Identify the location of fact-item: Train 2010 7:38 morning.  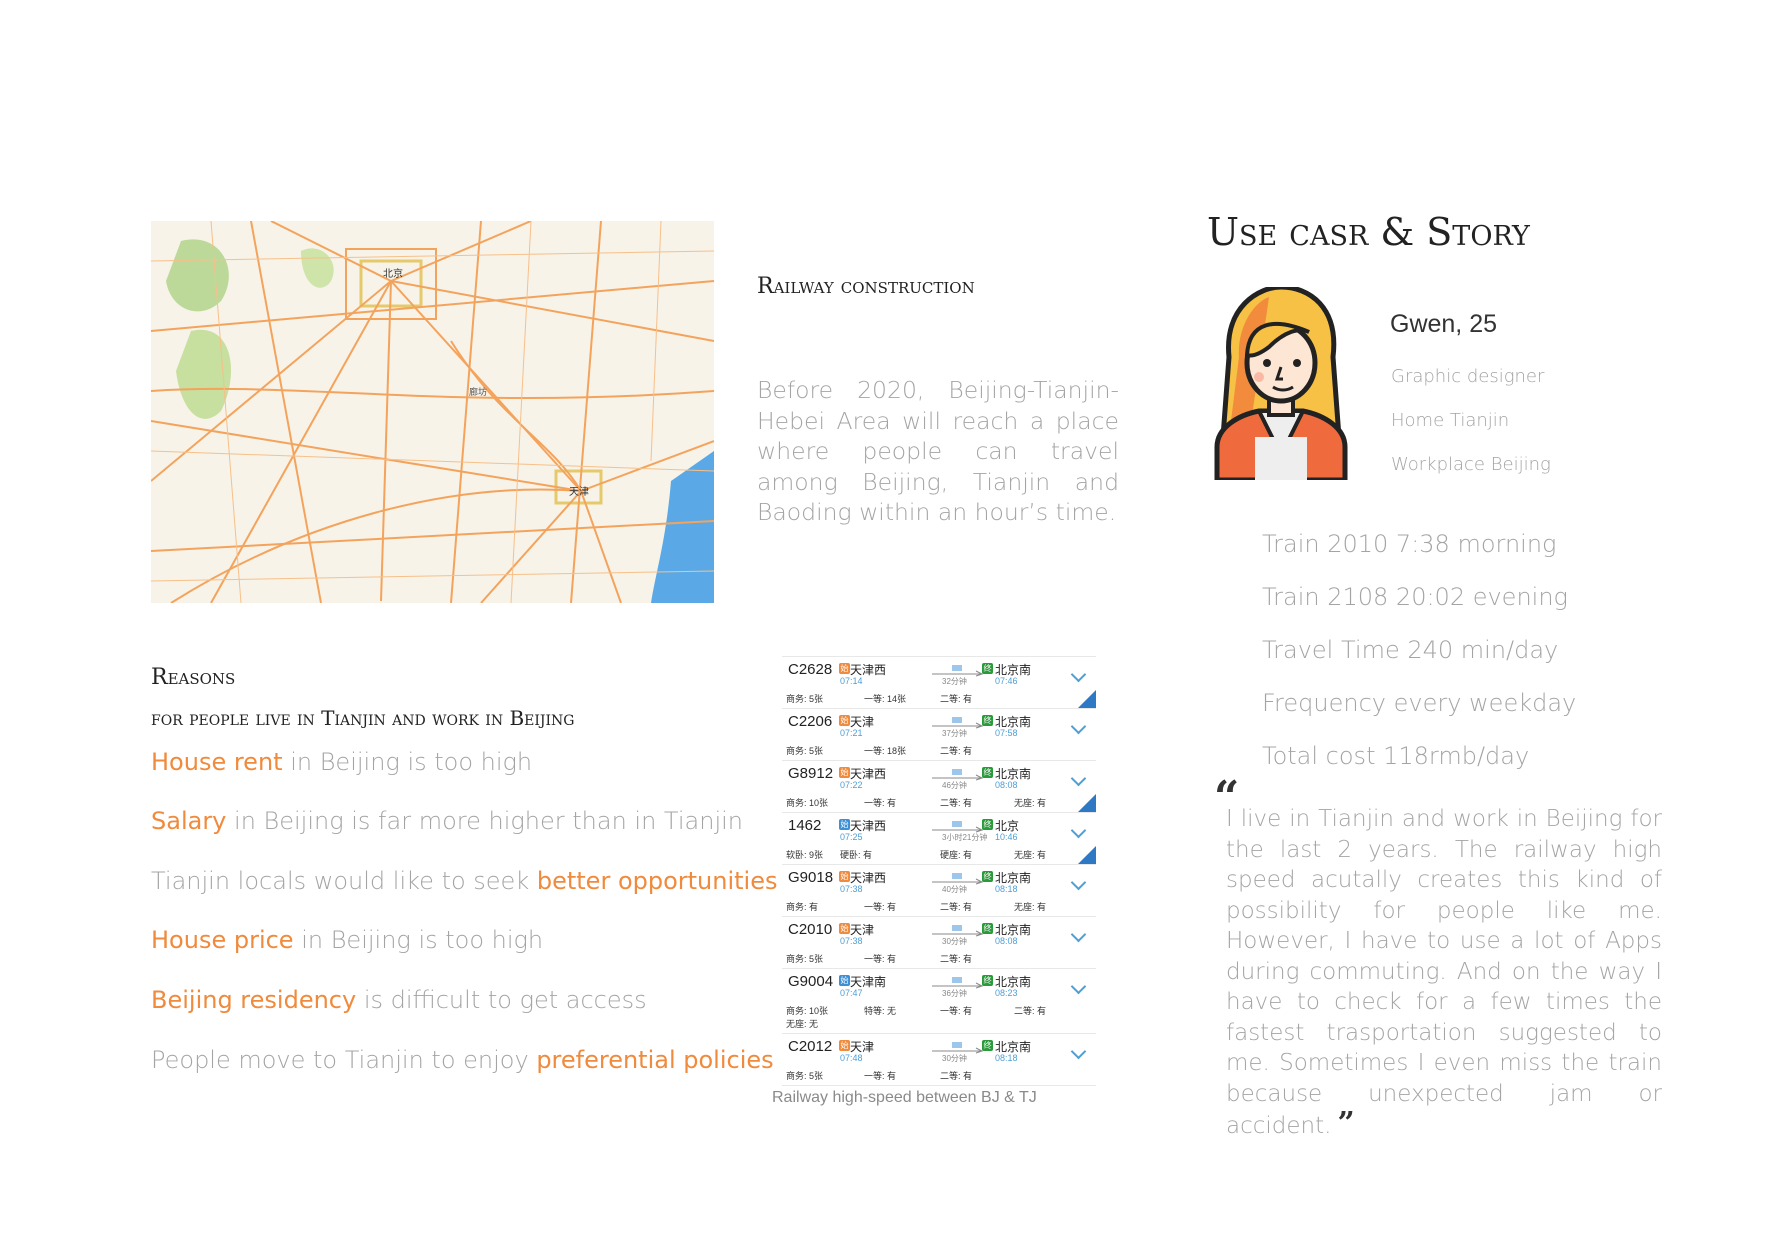
(1409, 544).